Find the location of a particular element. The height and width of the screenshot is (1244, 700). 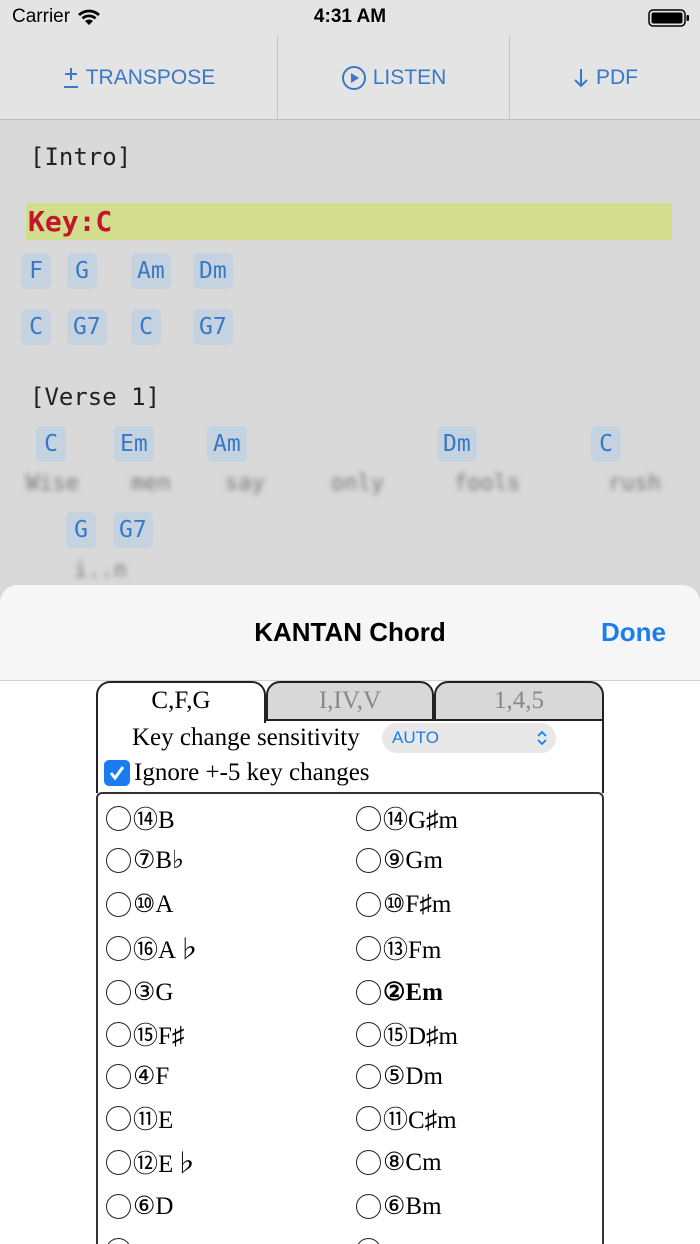

section-label-verse: [Verse 1] is located at coordinates (95, 397).